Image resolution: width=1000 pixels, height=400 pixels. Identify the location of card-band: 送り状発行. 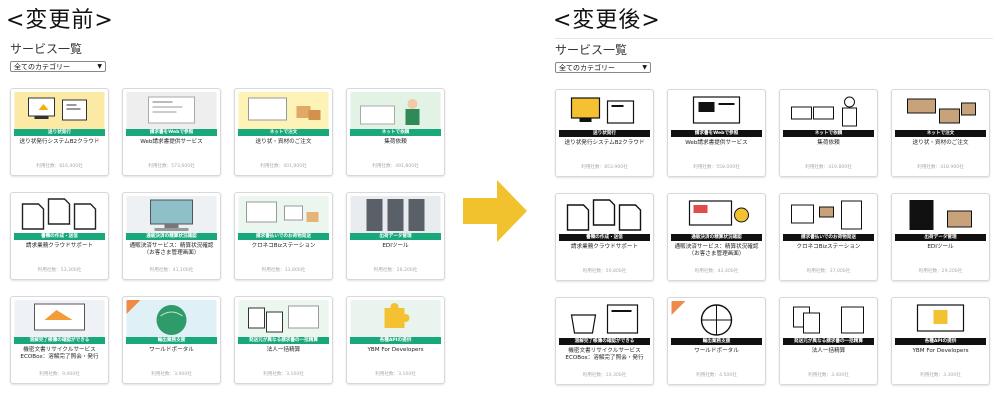
(604, 133).